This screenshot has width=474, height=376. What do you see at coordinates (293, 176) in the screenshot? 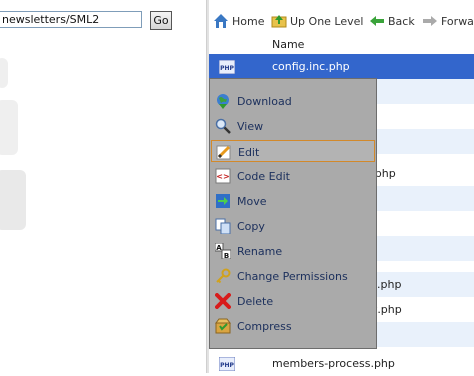
I see `menu-item-code-edit: <> Code Edit` at bounding box center [293, 176].